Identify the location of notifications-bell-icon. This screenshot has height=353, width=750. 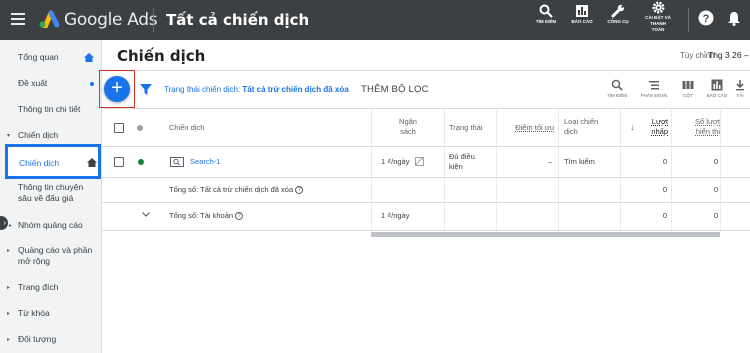
(734, 18).